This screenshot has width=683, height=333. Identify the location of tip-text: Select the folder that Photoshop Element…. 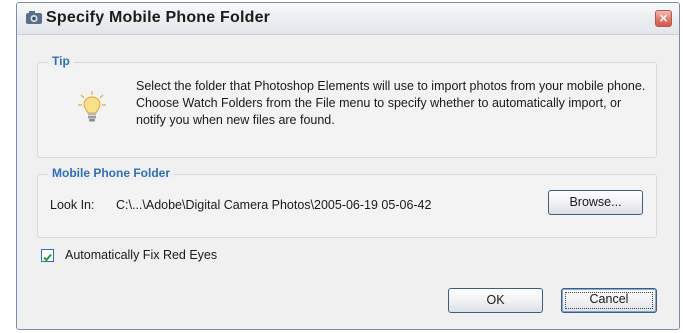
(391, 103).